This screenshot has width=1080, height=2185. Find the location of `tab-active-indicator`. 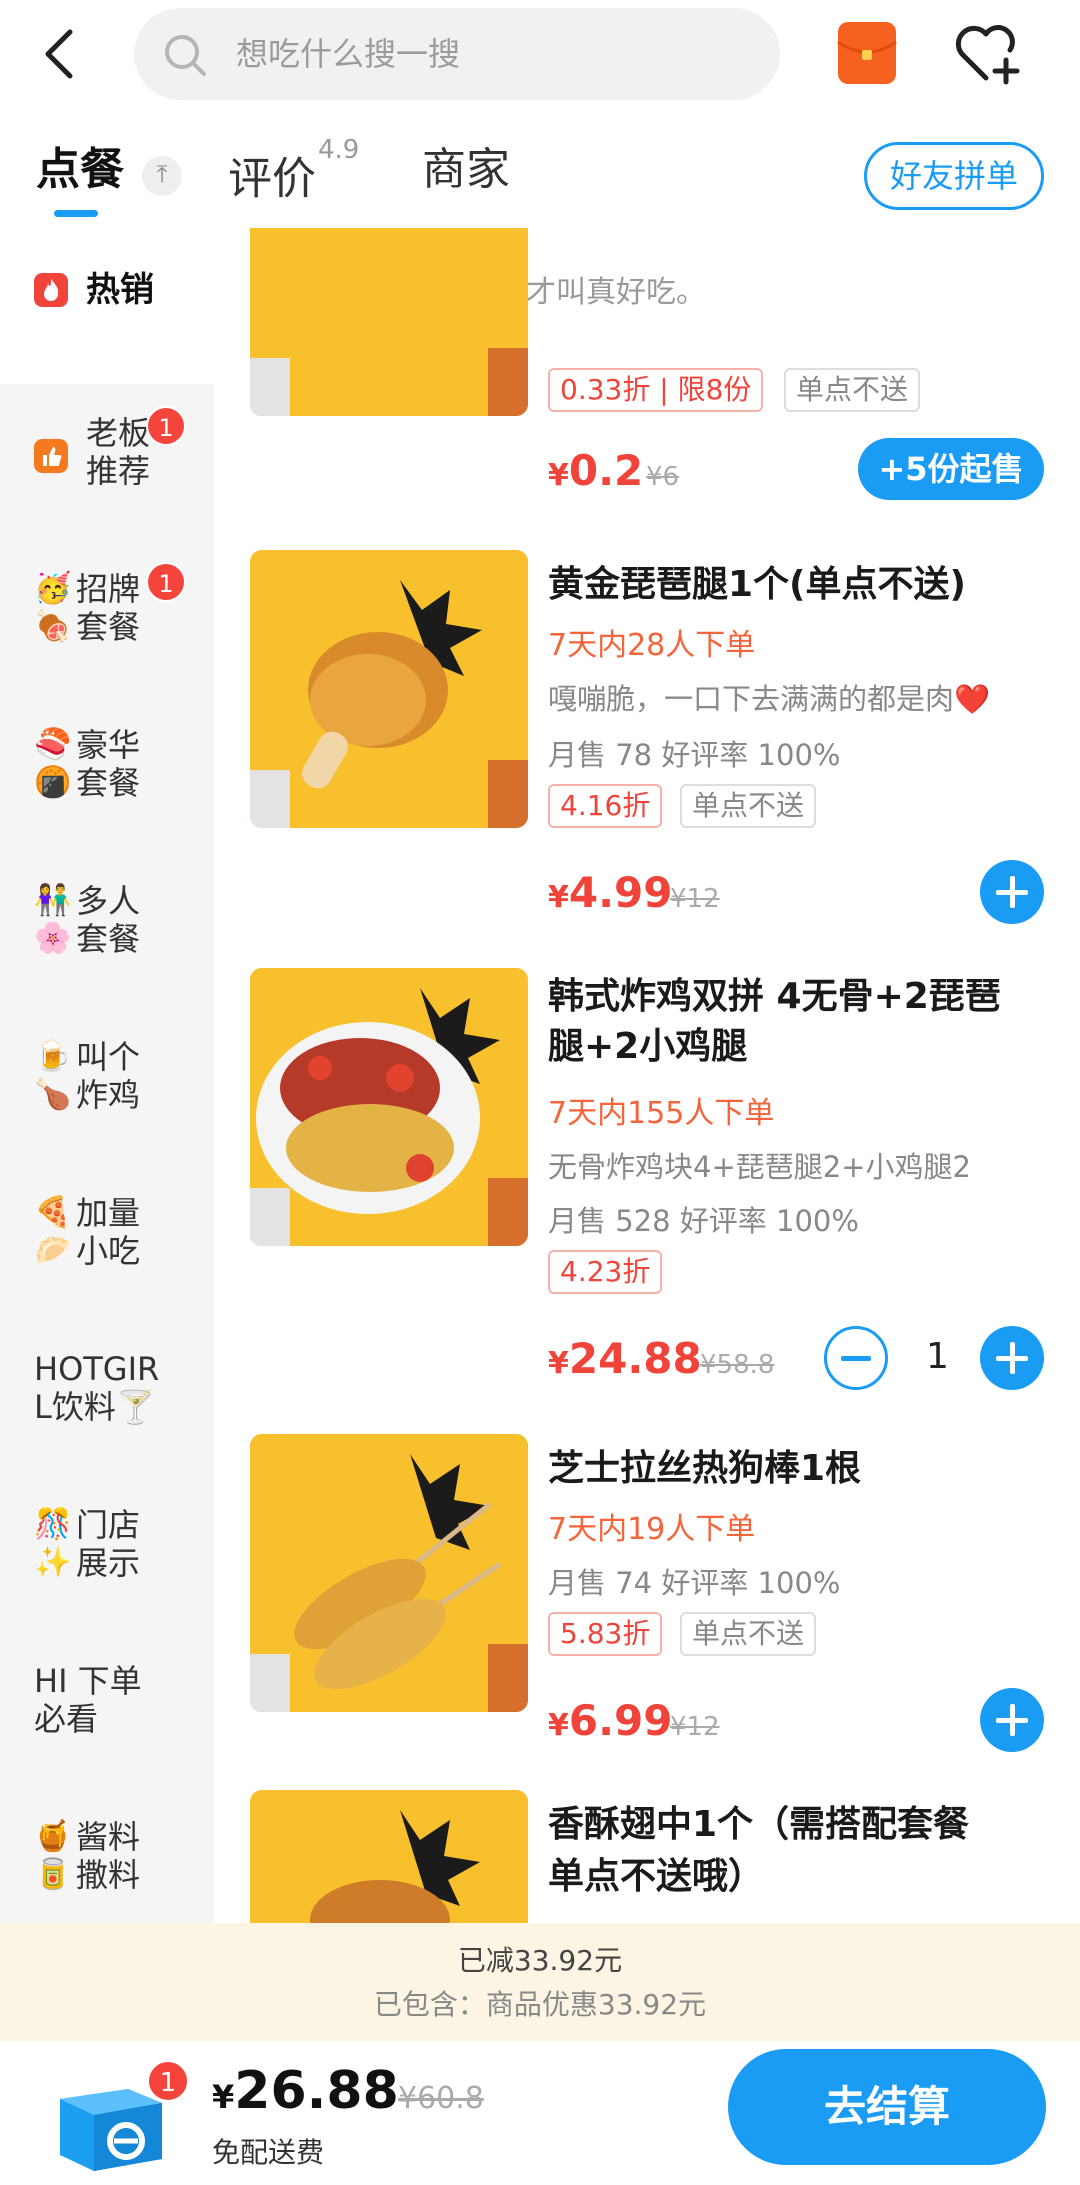

tab-active-indicator is located at coordinates (76, 213).